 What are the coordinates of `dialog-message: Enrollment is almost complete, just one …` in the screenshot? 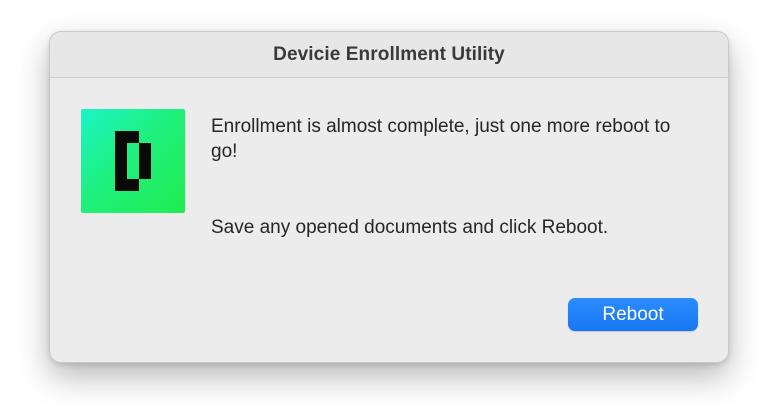 It's located at (441, 139).